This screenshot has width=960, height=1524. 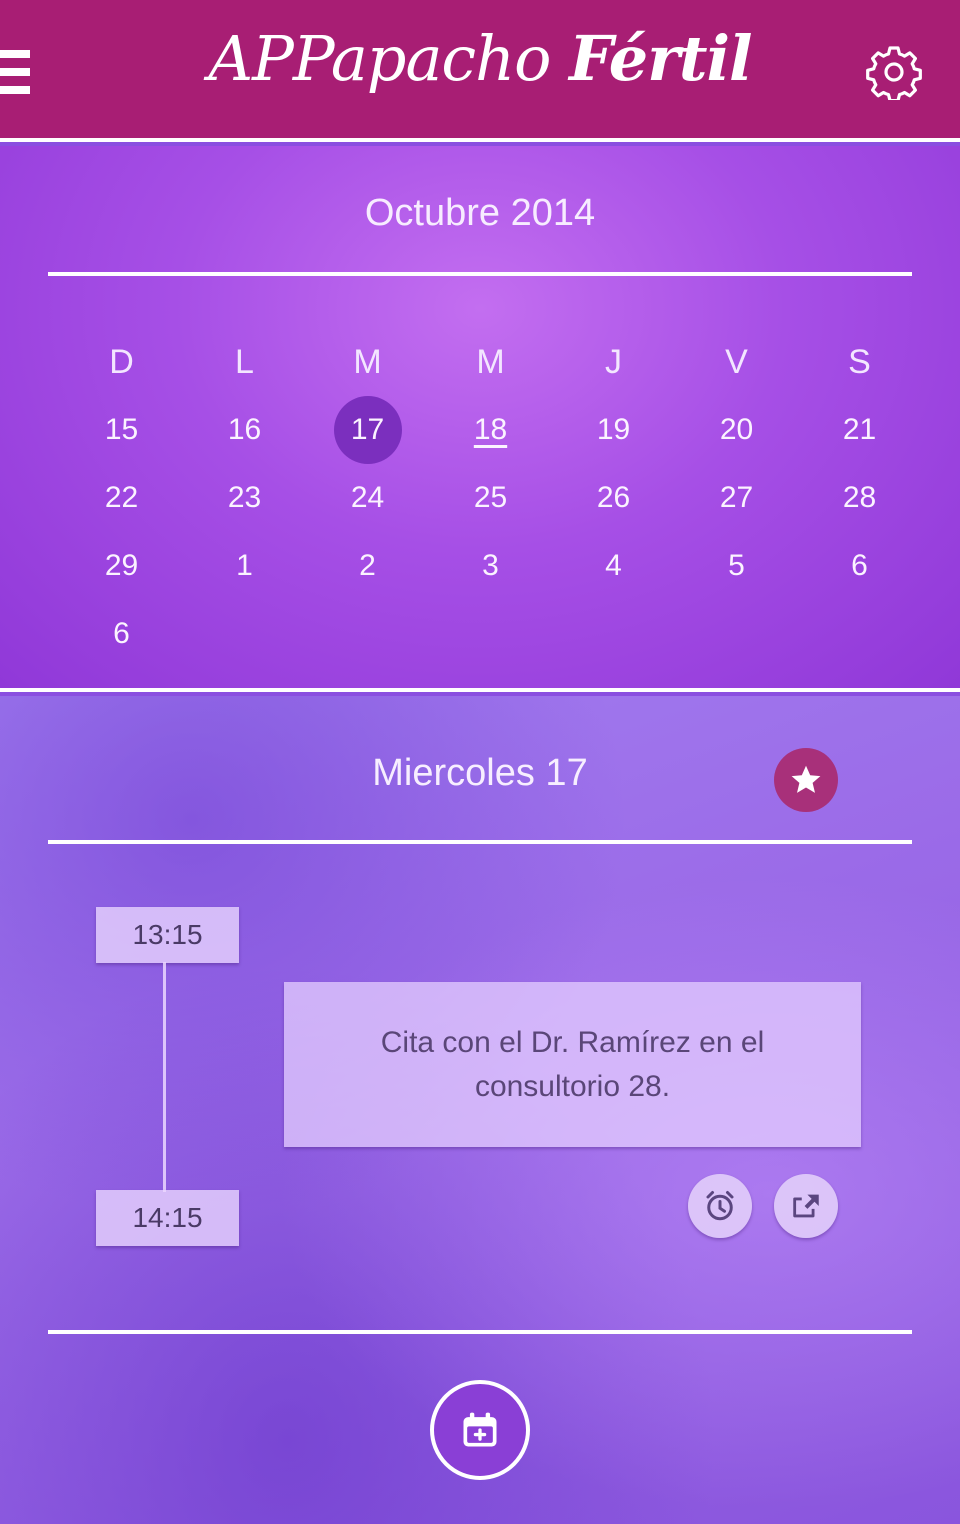 I want to click on day-cell: 5, so click(x=736, y=566).